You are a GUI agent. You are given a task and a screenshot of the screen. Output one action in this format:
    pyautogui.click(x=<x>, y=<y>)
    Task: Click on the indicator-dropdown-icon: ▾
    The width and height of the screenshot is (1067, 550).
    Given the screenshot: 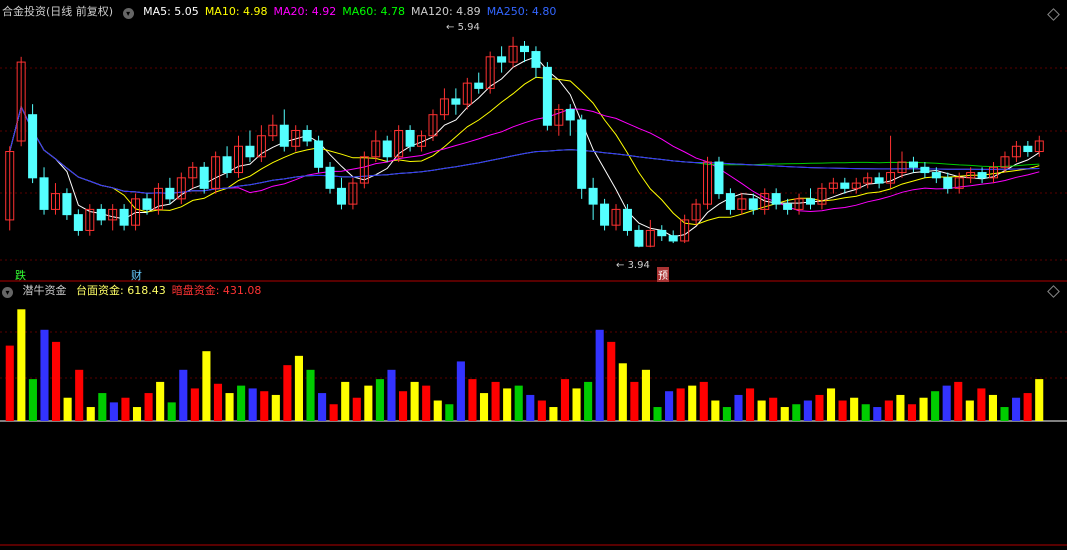 What is the action you would take?
    pyautogui.click(x=7, y=292)
    